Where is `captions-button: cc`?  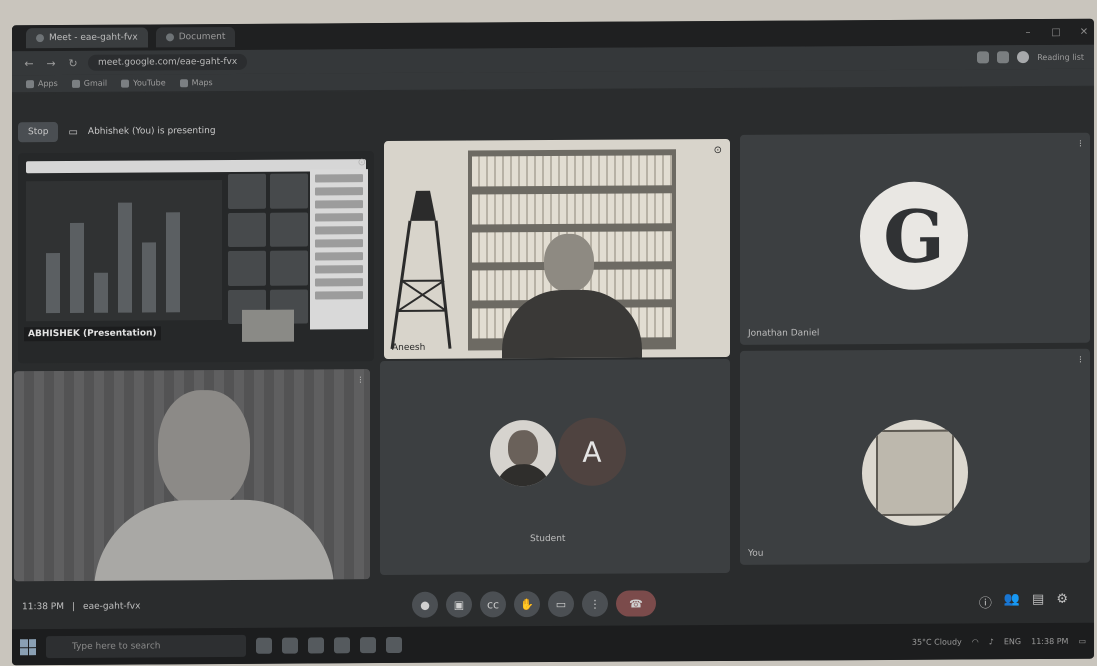 captions-button: cc is located at coordinates (493, 604).